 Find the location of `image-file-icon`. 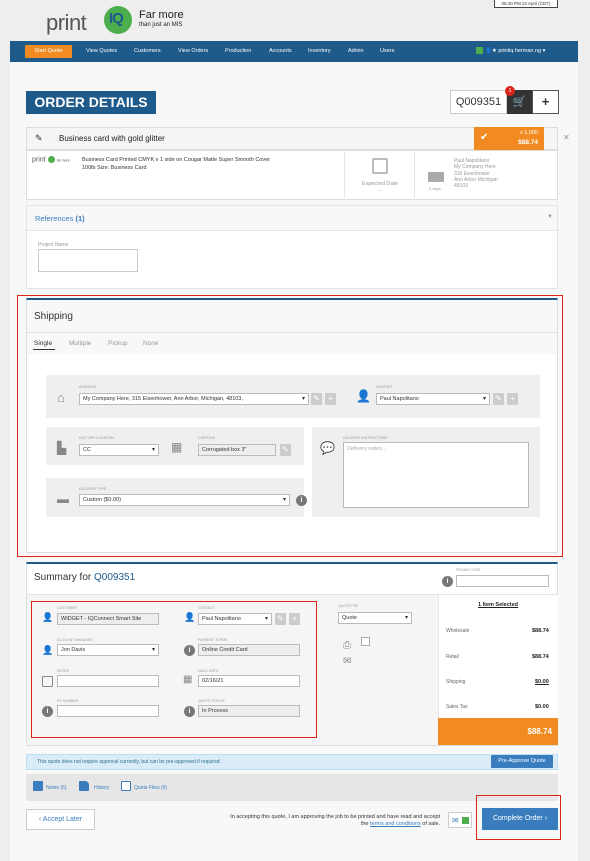

image-file-icon is located at coordinates (126, 786).